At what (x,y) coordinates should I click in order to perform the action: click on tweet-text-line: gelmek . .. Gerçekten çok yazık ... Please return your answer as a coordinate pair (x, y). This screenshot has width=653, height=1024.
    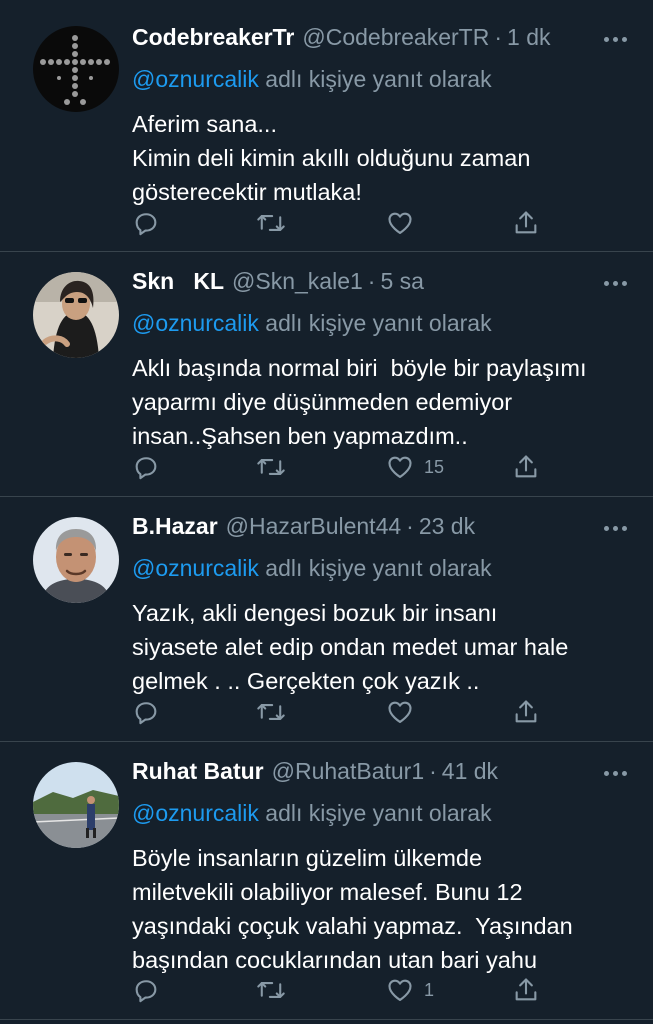
    Looking at the image, I should click on (306, 681).